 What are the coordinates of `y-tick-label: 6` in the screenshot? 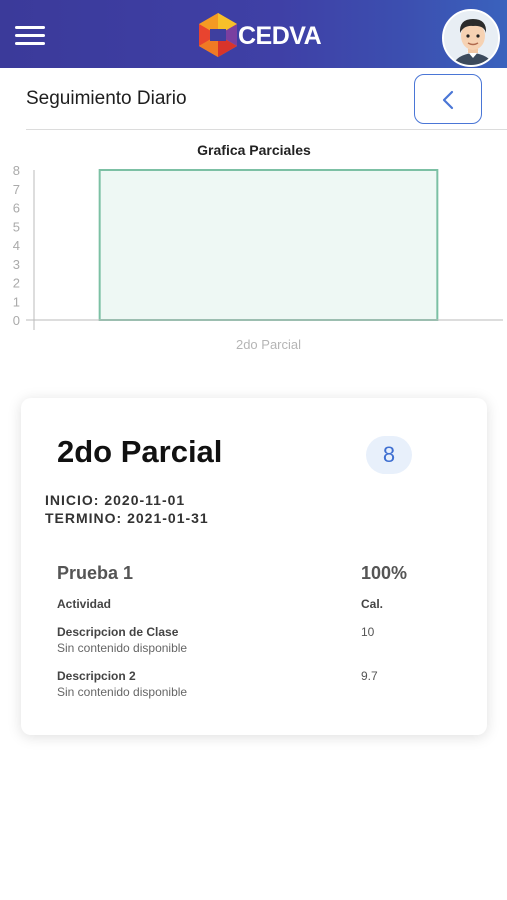 It's located at (16, 208).